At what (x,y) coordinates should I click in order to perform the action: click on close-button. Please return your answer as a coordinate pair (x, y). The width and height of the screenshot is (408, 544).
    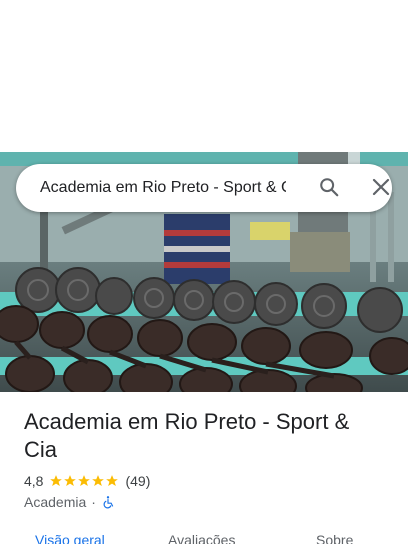
    Looking at the image, I should click on (381, 189).